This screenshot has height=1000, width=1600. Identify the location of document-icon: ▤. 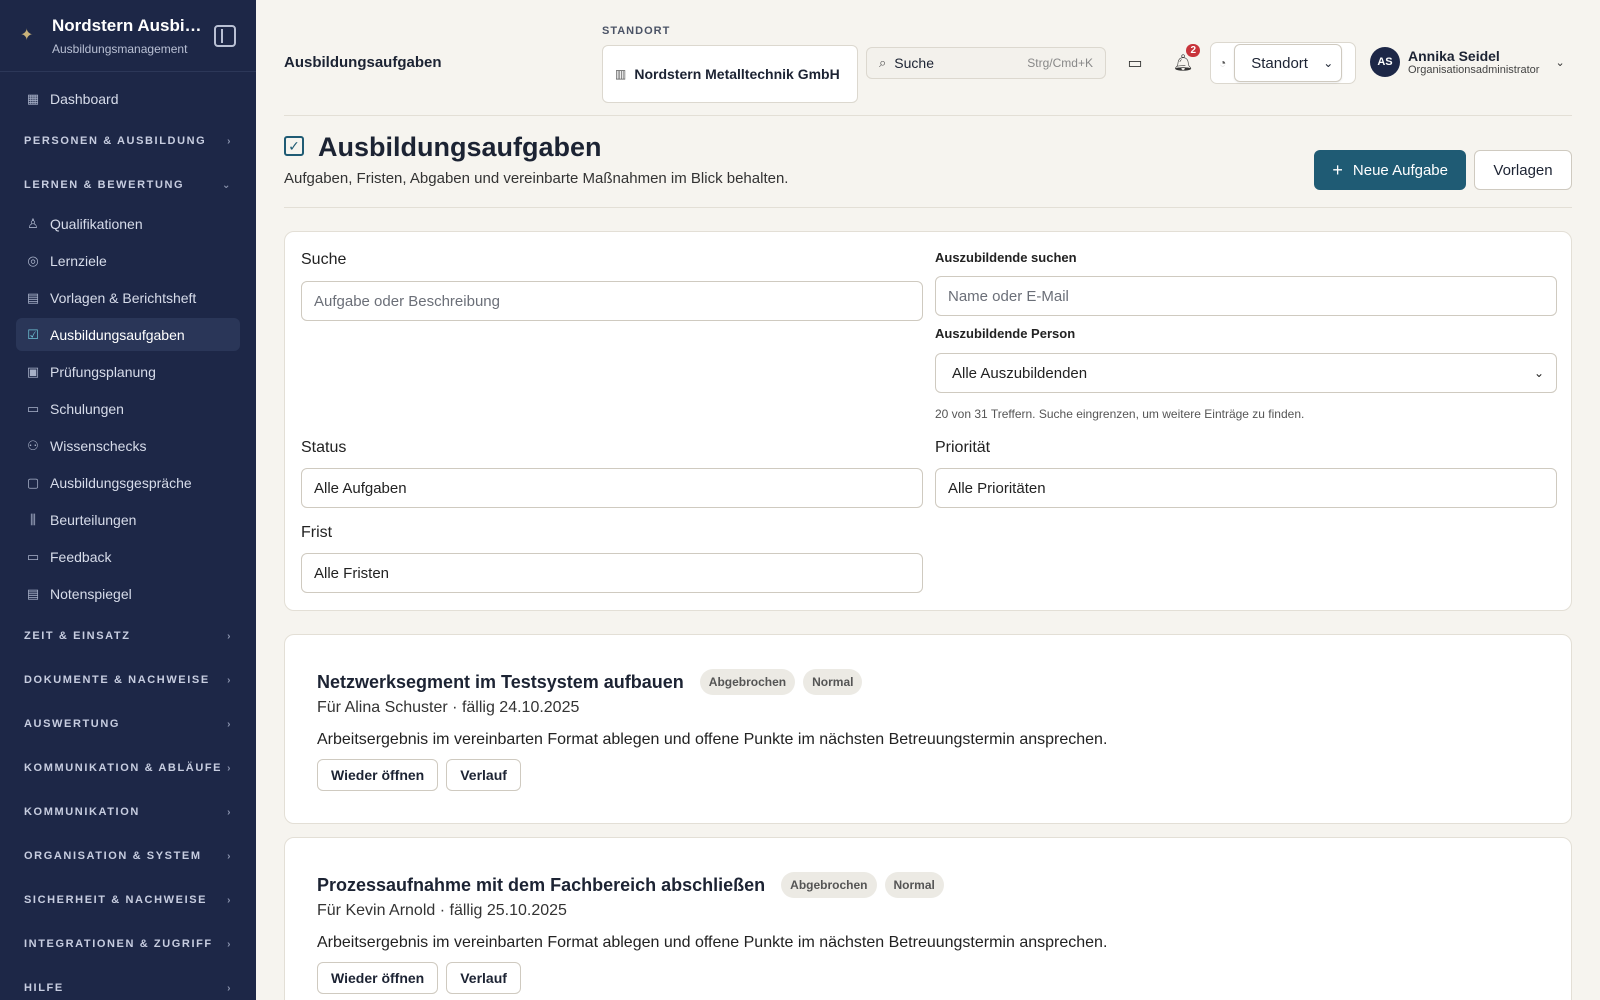
(33, 297).